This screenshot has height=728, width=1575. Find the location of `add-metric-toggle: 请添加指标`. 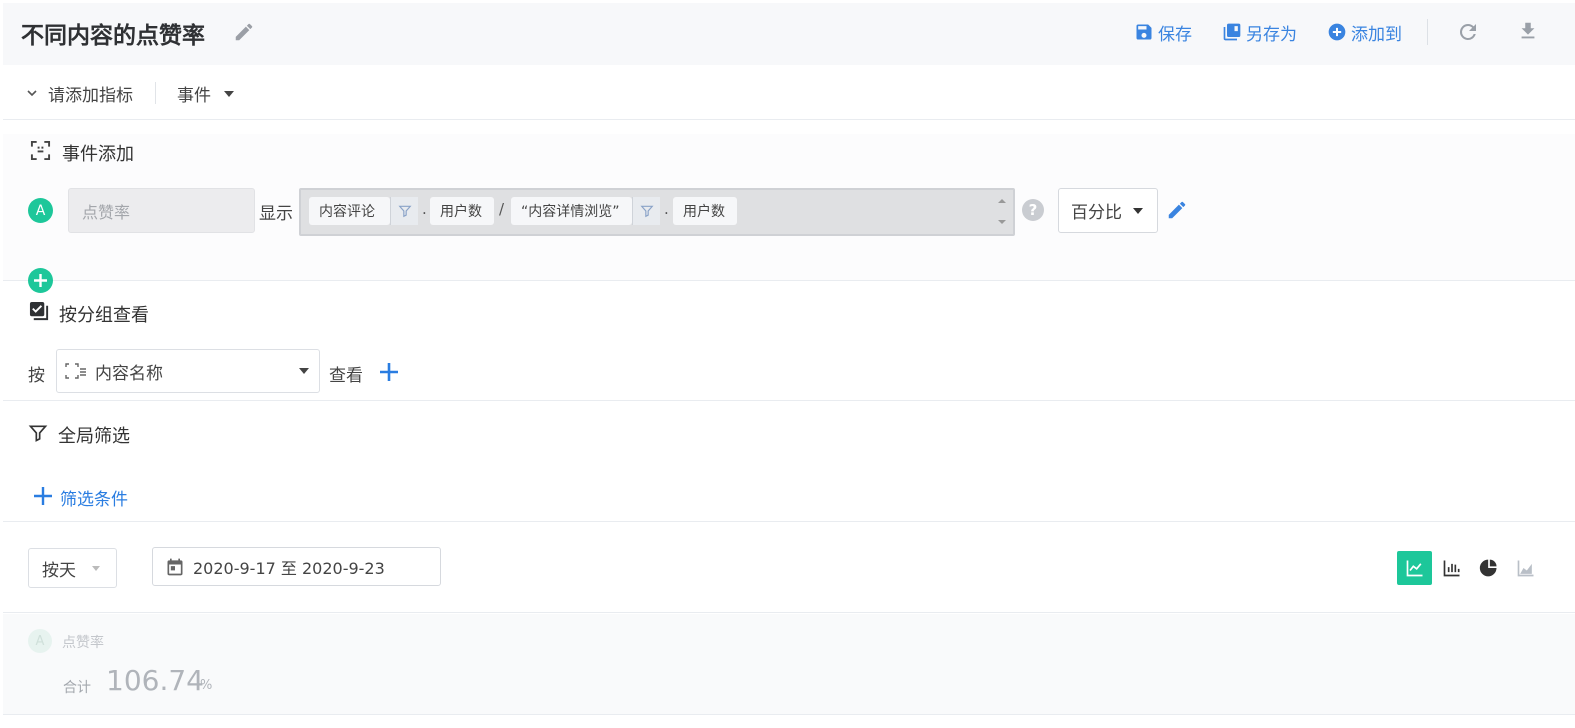

add-metric-toggle: 请添加指标 is located at coordinates (90, 93).